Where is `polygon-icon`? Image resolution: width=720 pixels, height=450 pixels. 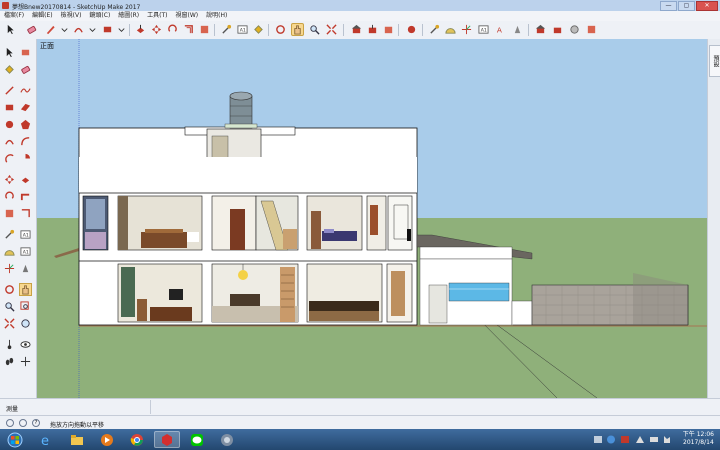 polygon-icon is located at coordinates (25, 124).